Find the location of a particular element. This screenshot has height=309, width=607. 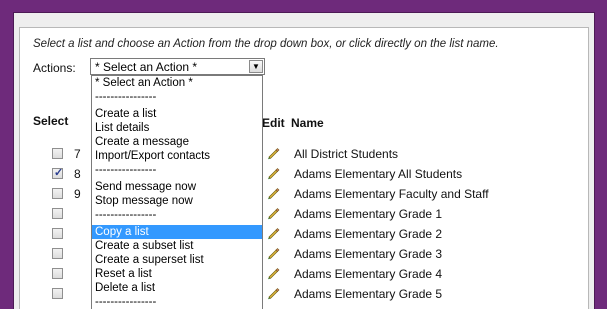

chevron-down-icon: ▼ is located at coordinates (256, 66).